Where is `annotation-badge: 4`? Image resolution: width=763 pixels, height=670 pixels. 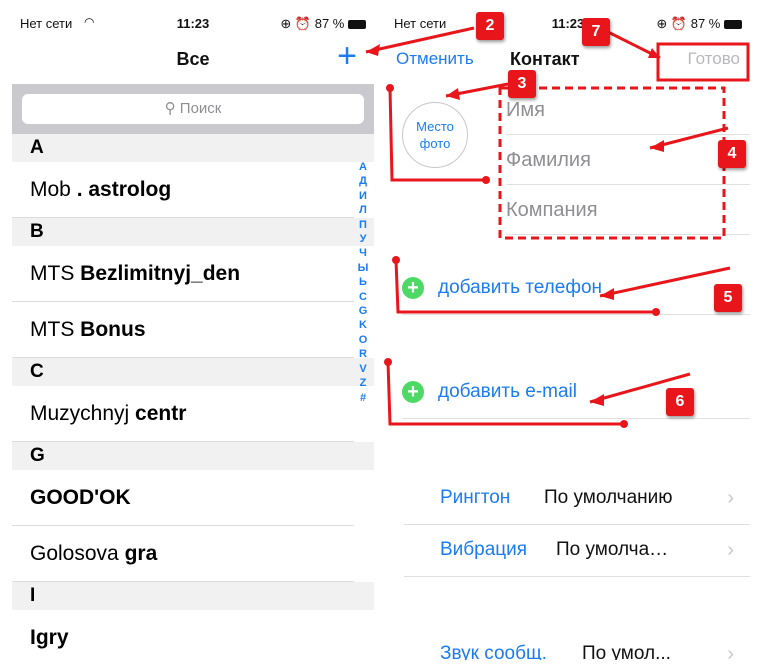
annotation-badge: 4 is located at coordinates (732, 154).